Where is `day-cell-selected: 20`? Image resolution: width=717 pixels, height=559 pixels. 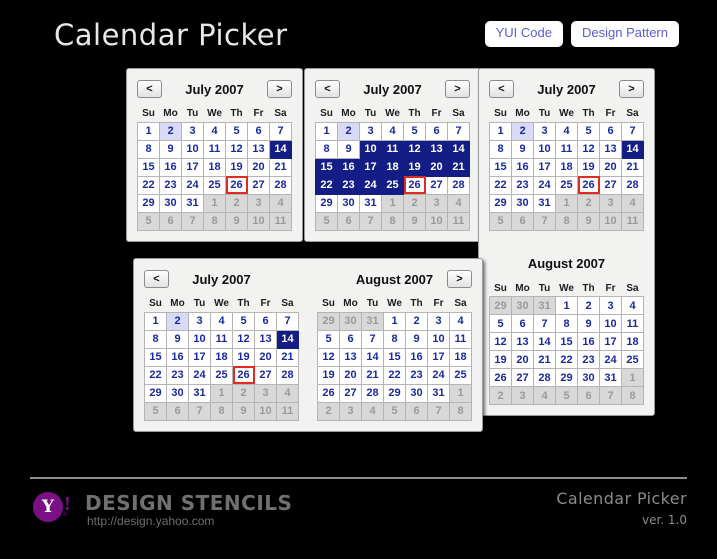
day-cell-selected: 20 is located at coordinates (436, 167).